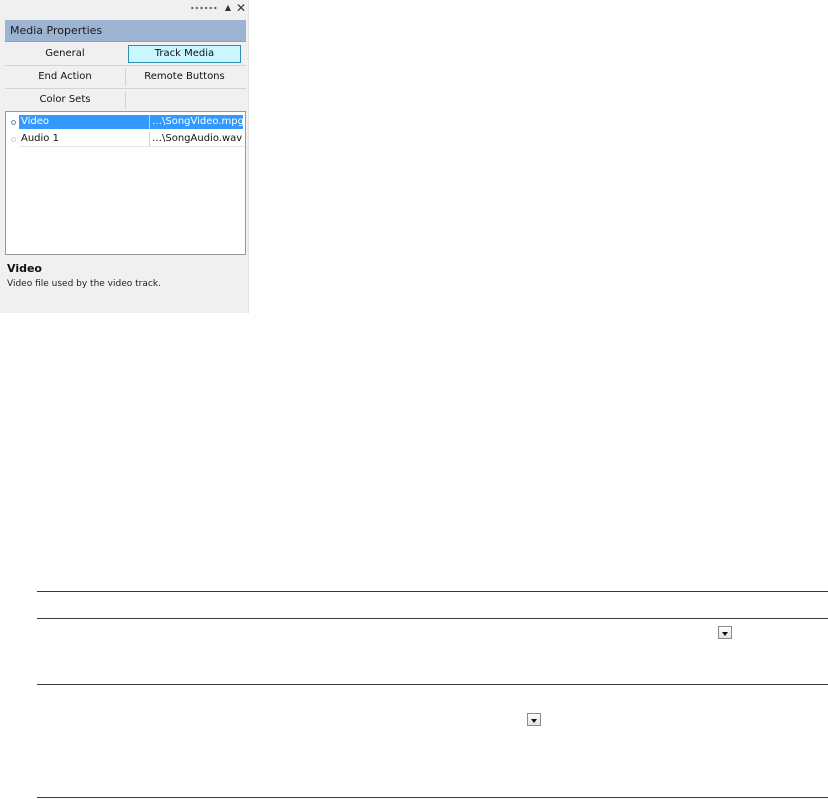  What do you see at coordinates (65, 77) in the screenshot?
I see `end-action-button: End Action` at bounding box center [65, 77].